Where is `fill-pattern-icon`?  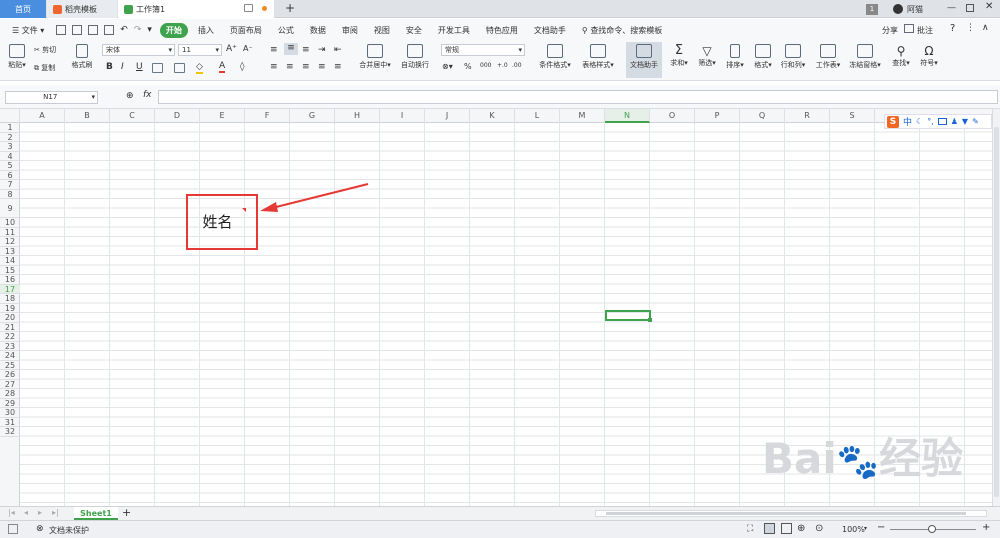
fill-pattern-icon is located at coordinates (179, 68).